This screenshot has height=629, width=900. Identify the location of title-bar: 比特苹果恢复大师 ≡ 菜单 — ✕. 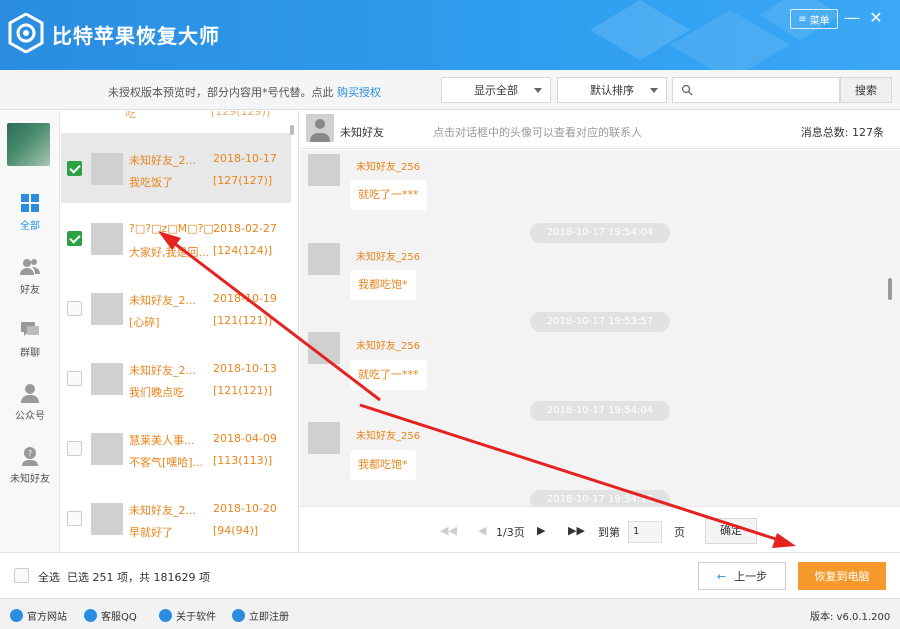
(450, 35).